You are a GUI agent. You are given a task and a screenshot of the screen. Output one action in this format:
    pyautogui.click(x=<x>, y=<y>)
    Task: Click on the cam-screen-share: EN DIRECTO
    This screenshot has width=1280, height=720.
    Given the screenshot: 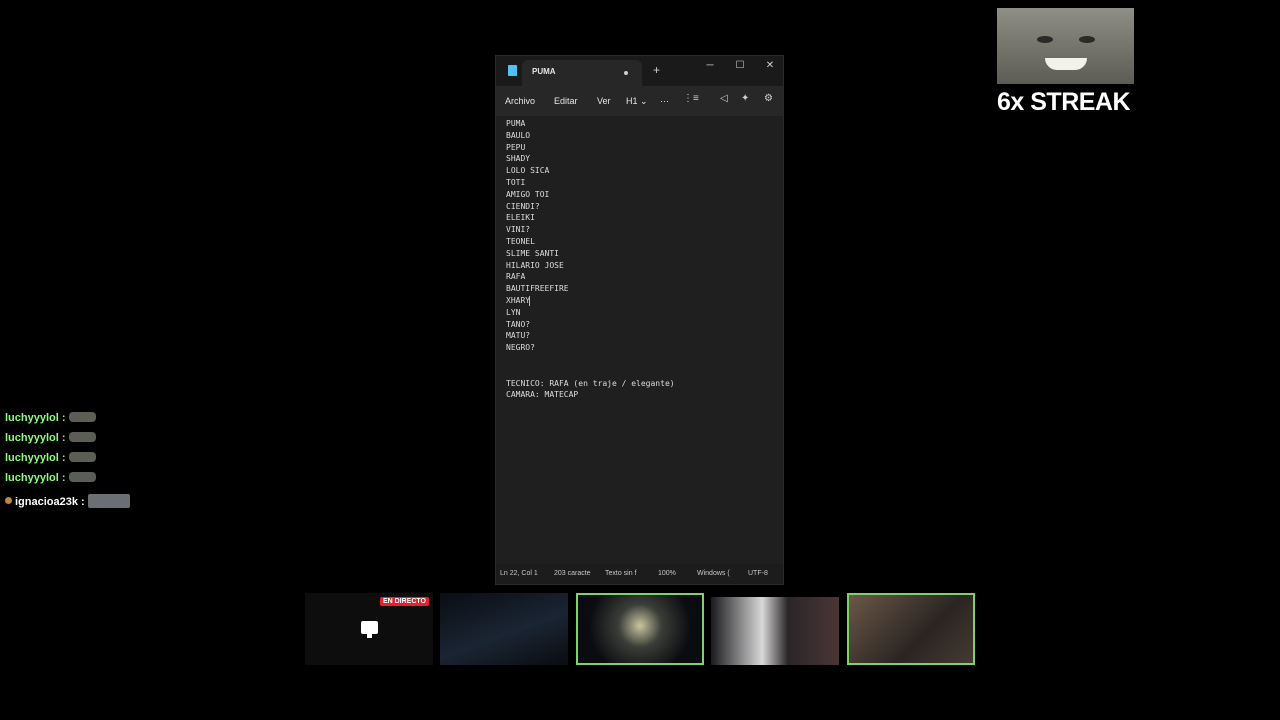 What is the action you would take?
    pyautogui.click(x=369, y=629)
    